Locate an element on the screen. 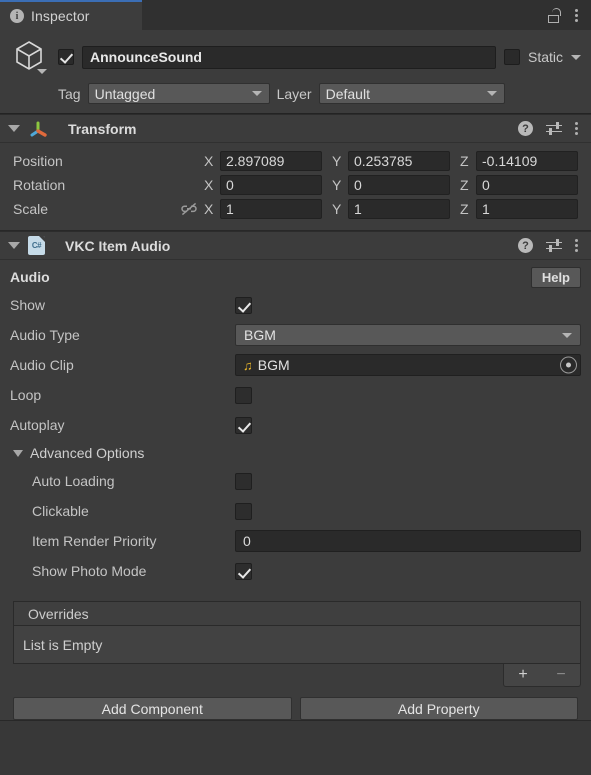 Image resolution: width=591 pixels, height=775 pixels. lock-open-icon is located at coordinates (554, 15).